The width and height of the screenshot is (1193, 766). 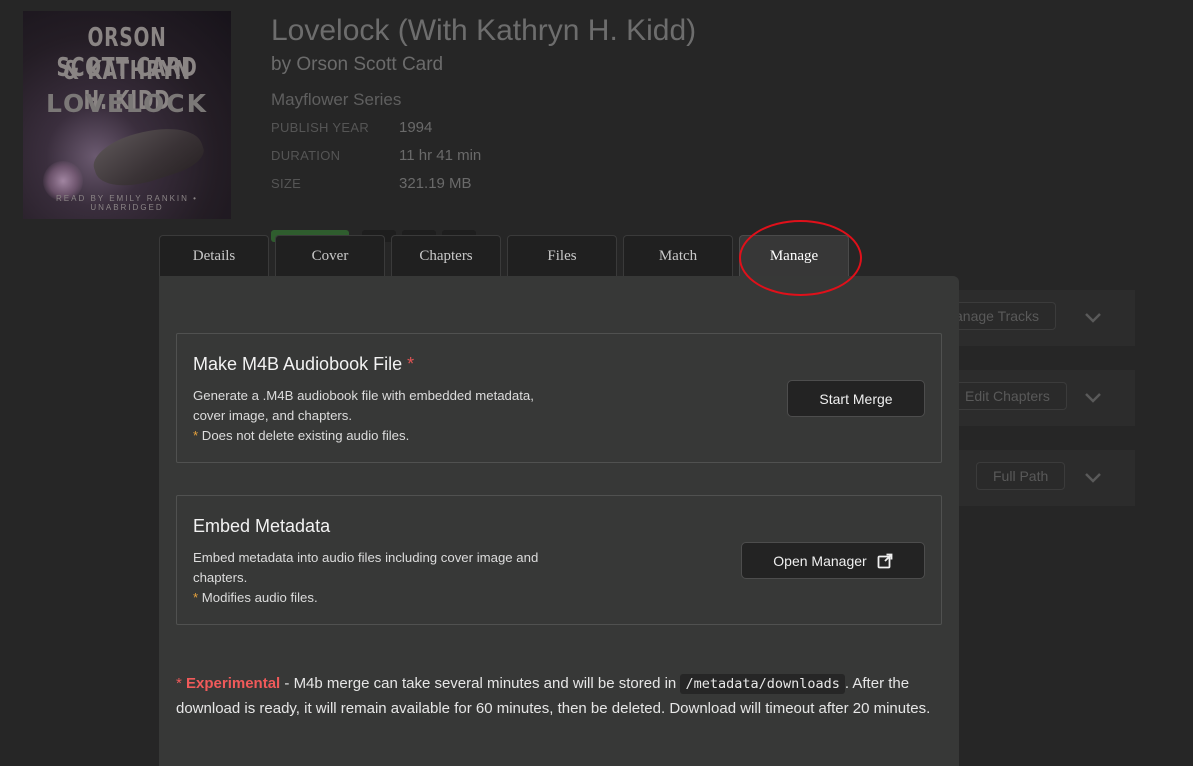 What do you see at coordinates (262, 526) in the screenshot?
I see `embed-heading: Embed Metadata` at bounding box center [262, 526].